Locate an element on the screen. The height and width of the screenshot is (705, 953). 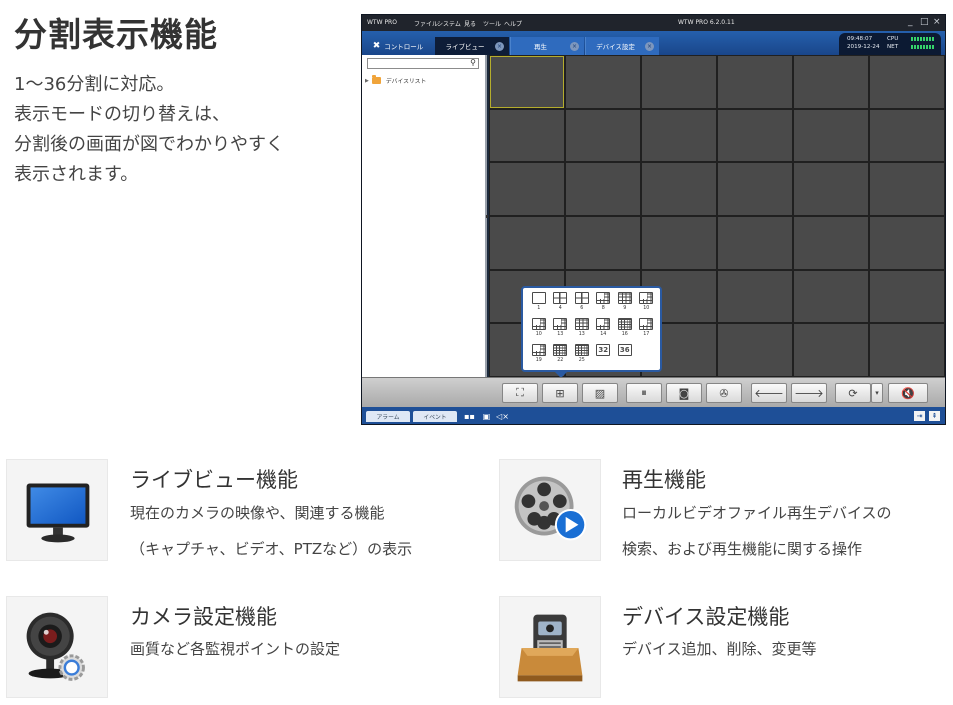
mute-button: 🔇 is located at coordinates (908, 393).